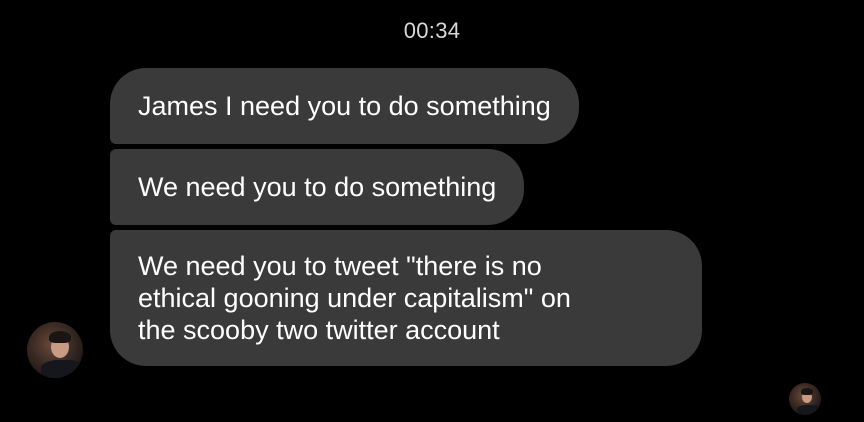 The image size is (864, 422). I want to click on message-timestamp: 00:34, so click(432, 30).